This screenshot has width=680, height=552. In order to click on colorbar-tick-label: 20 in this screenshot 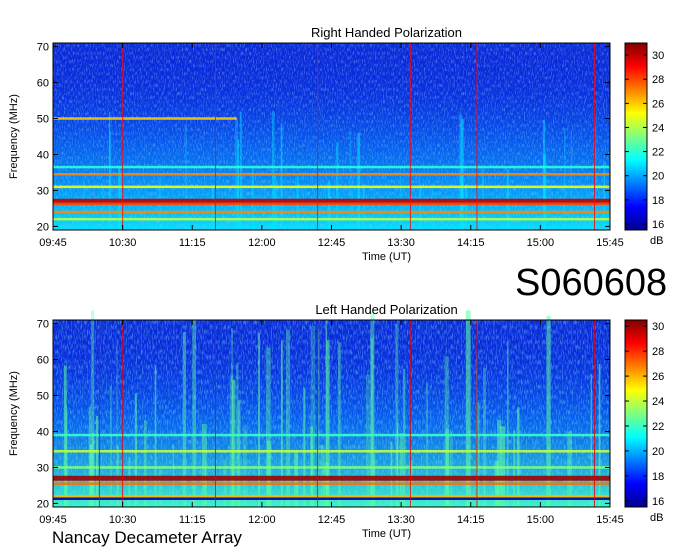, I will do `click(658, 452)`.